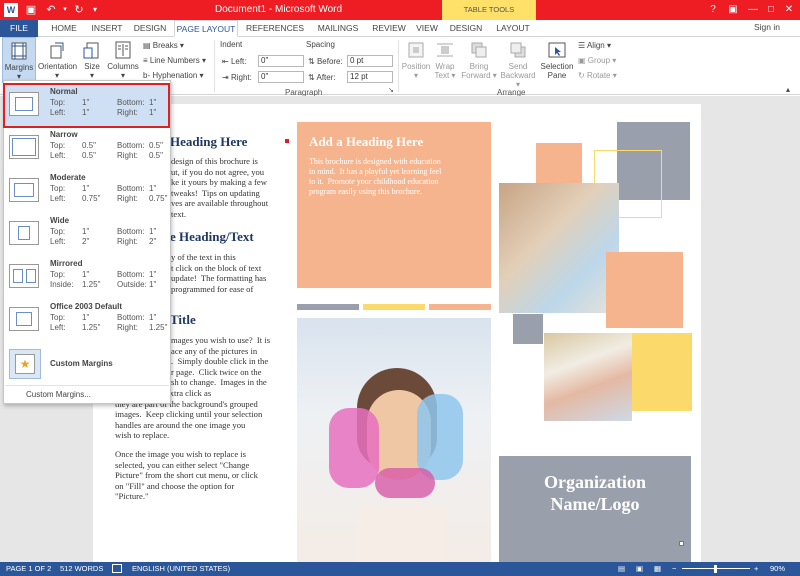 This screenshot has width=800, height=576. Describe the element at coordinates (57, 50) in the screenshot. I see `orientation-icon` at that location.